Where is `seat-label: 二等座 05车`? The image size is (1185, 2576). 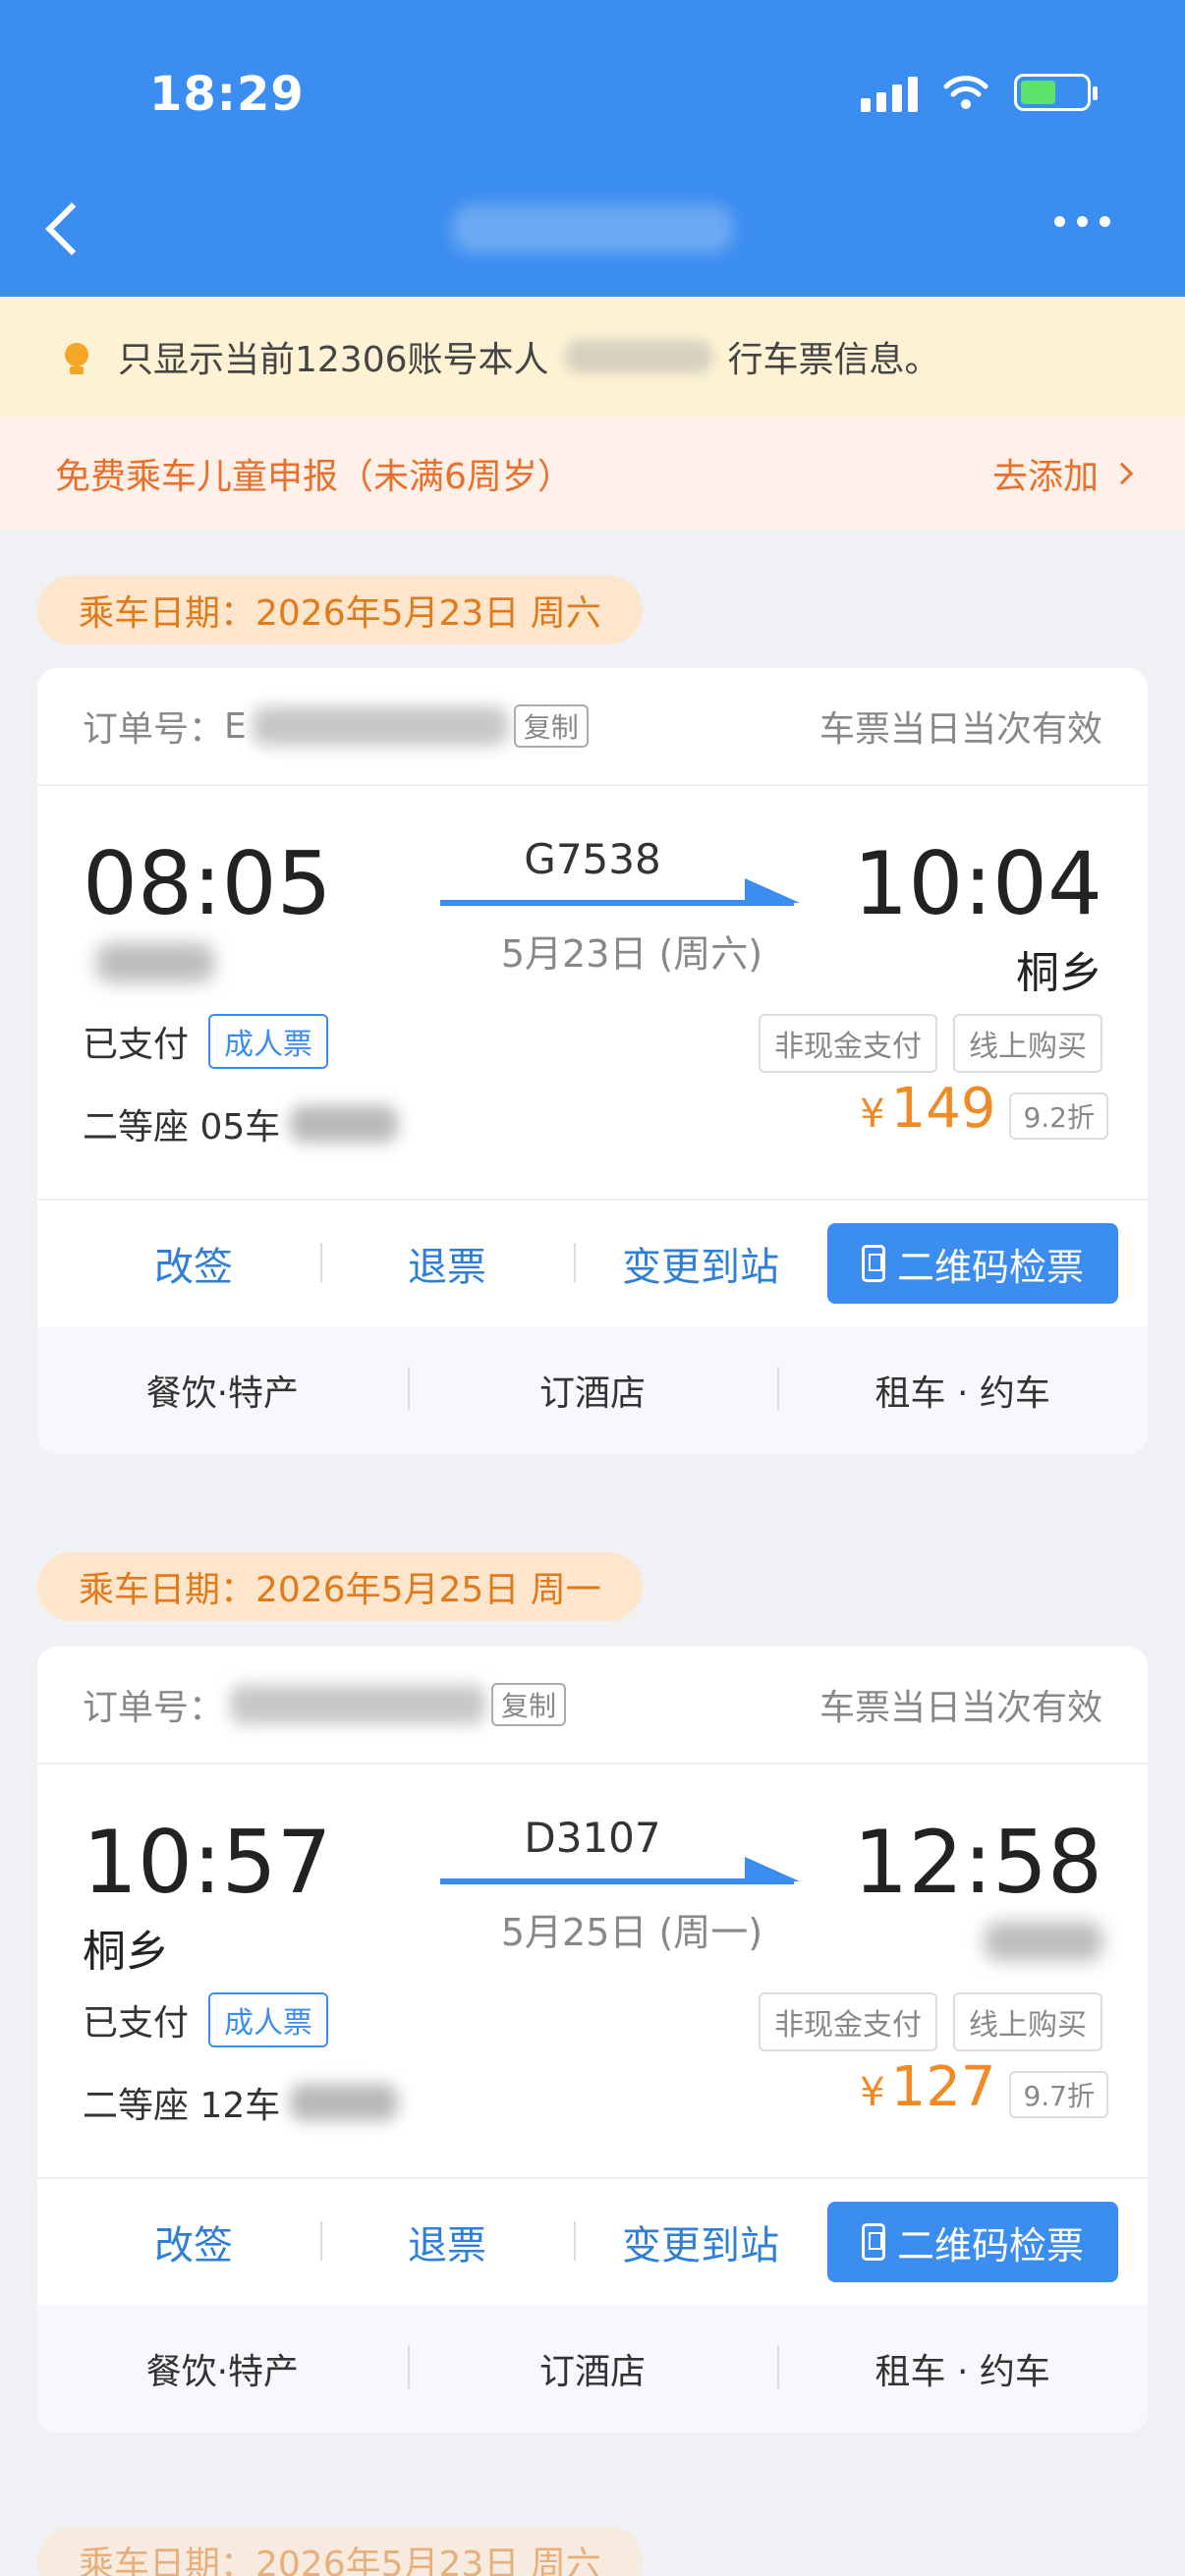
seat-label: 二等座 05车 is located at coordinates (182, 1127).